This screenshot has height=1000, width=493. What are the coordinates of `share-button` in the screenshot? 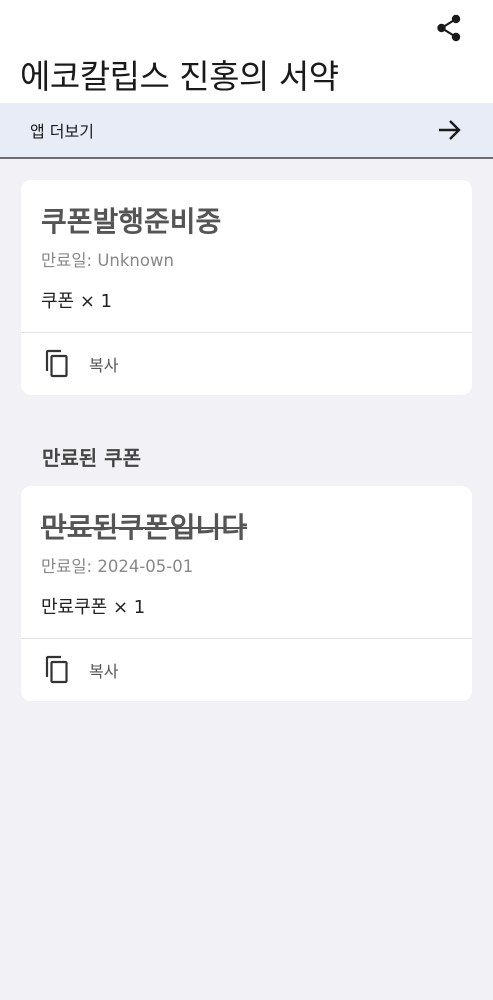 It's located at (449, 30).